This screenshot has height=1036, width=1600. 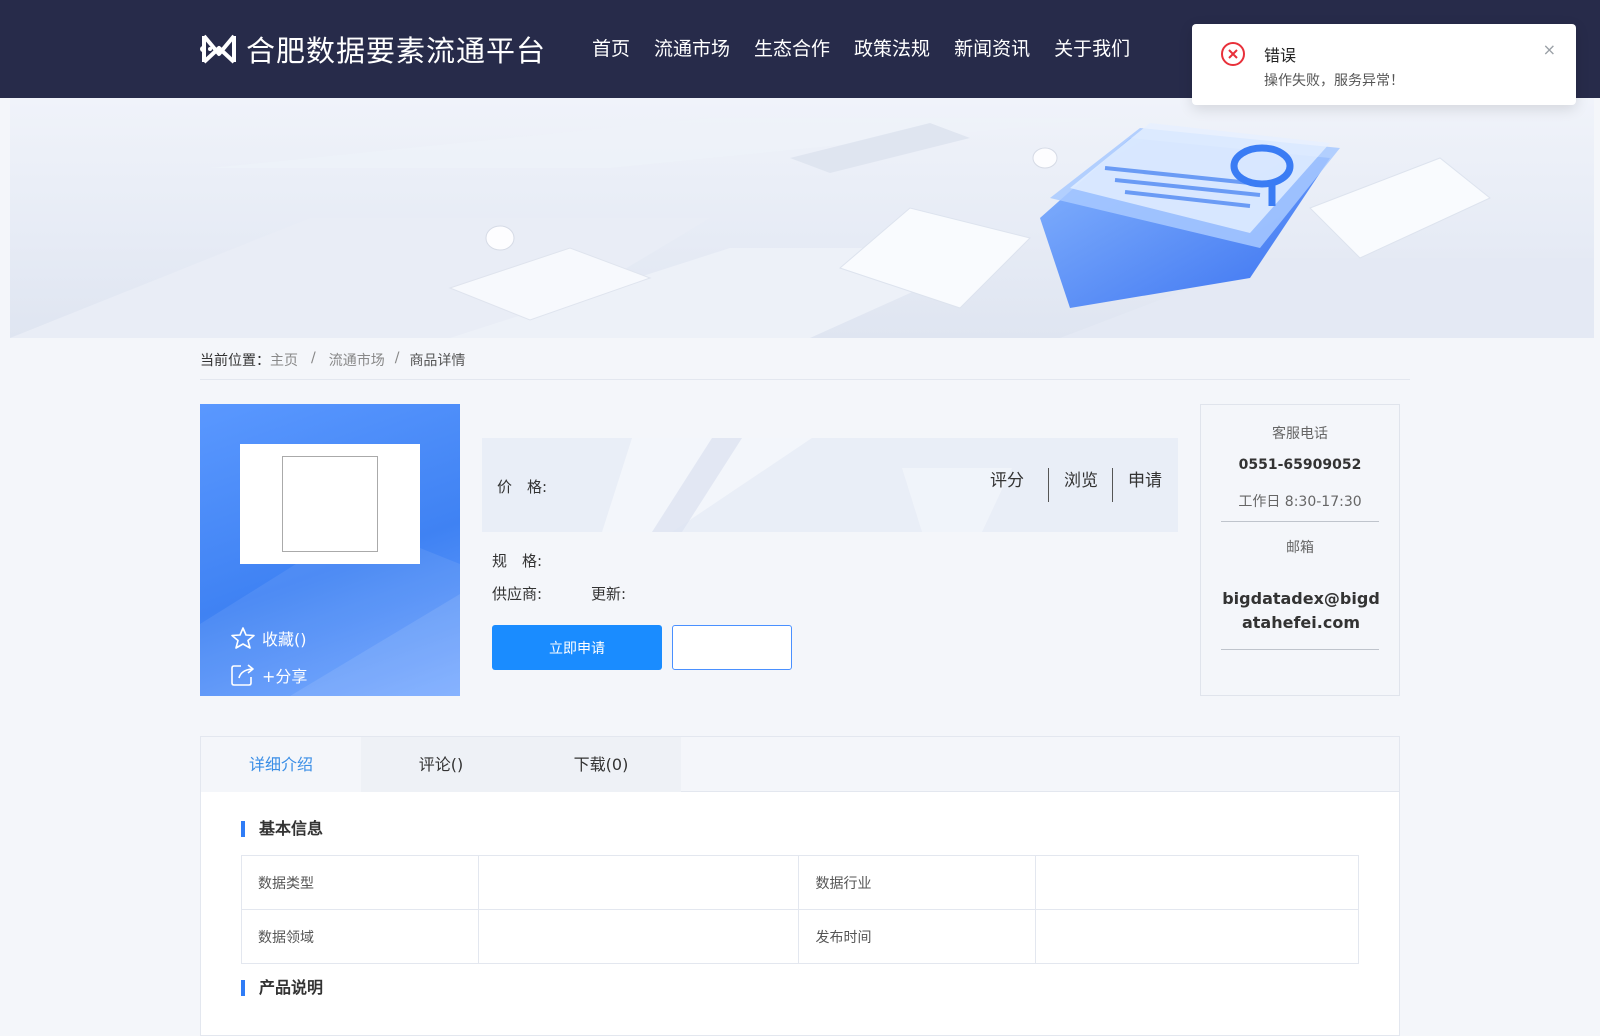 What do you see at coordinates (284, 639) in the screenshot?
I see `favorite-label: 收藏()` at bounding box center [284, 639].